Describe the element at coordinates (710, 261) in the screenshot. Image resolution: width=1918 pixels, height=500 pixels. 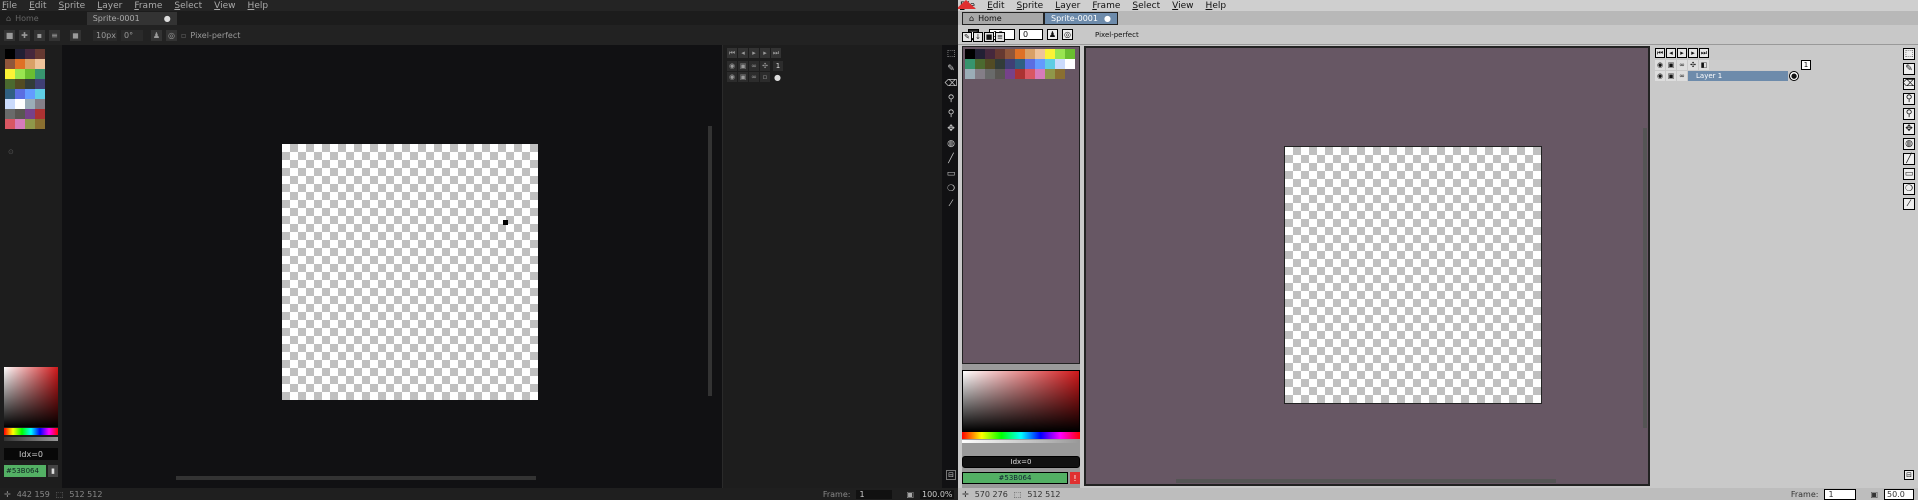
I see `vertical-scrollbar` at that location.